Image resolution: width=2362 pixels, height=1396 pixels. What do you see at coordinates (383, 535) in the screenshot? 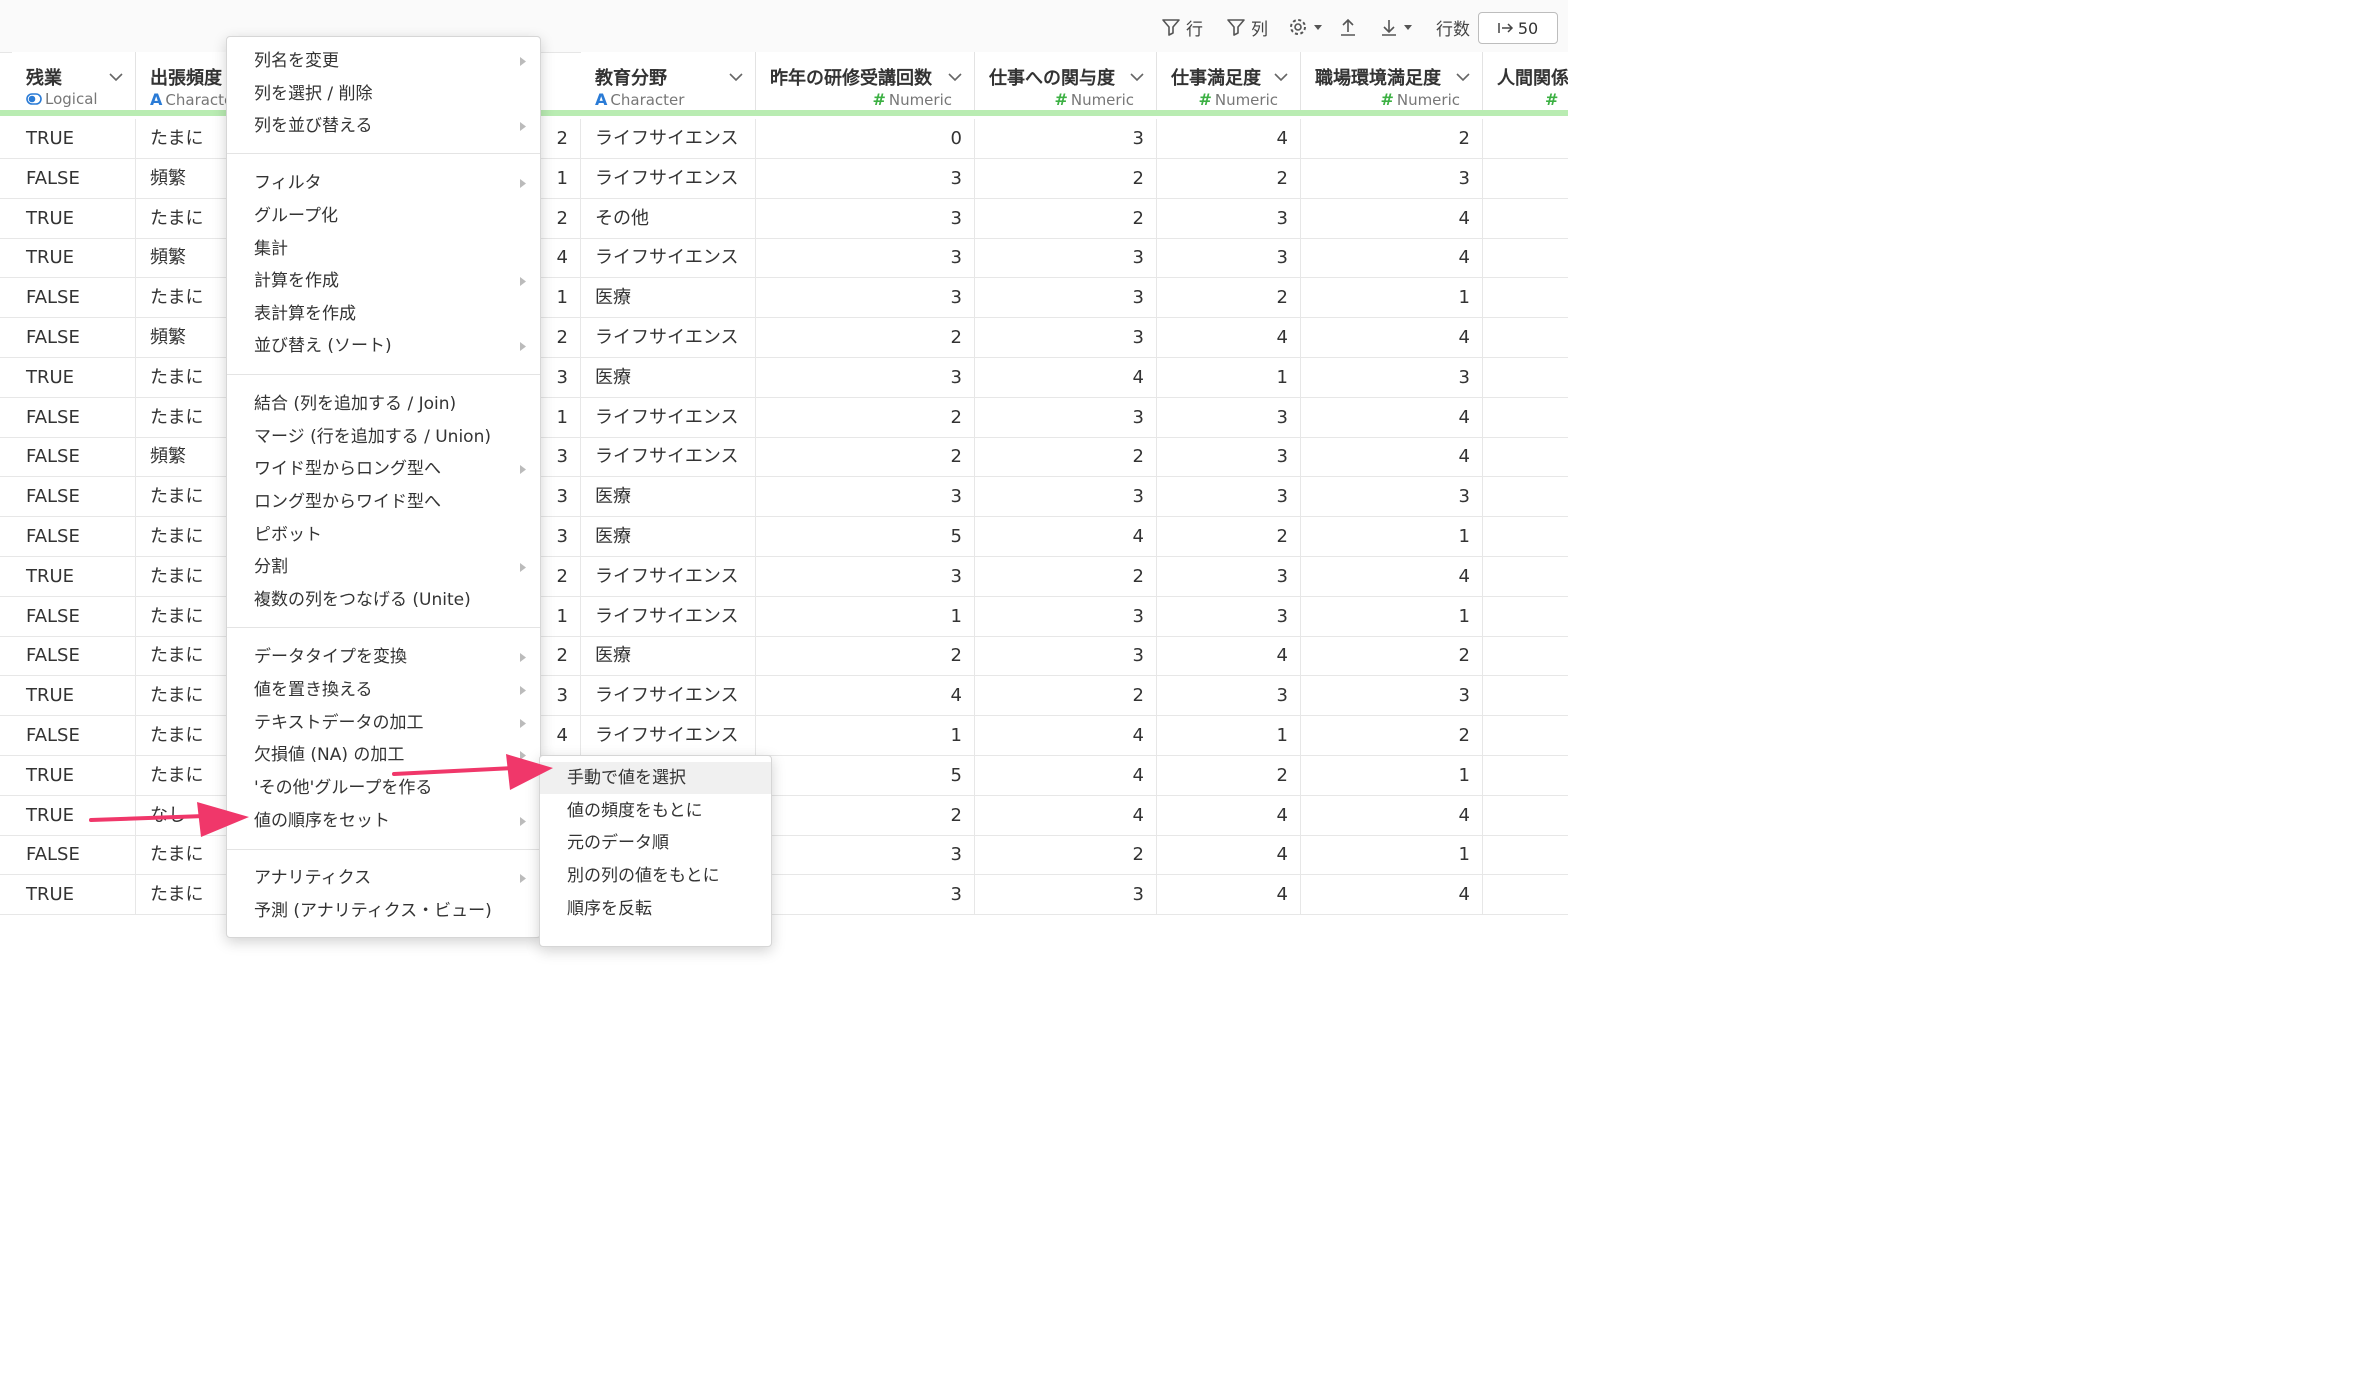
I see `menu-item: ピボット` at bounding box center [383, 535].